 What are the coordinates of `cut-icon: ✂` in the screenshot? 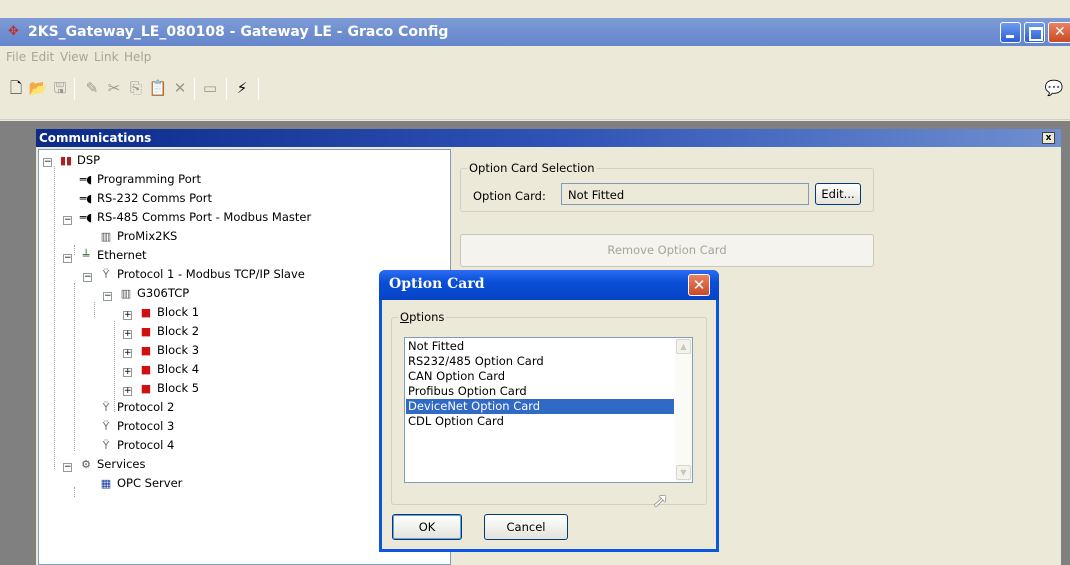 It's located at (114, 88).